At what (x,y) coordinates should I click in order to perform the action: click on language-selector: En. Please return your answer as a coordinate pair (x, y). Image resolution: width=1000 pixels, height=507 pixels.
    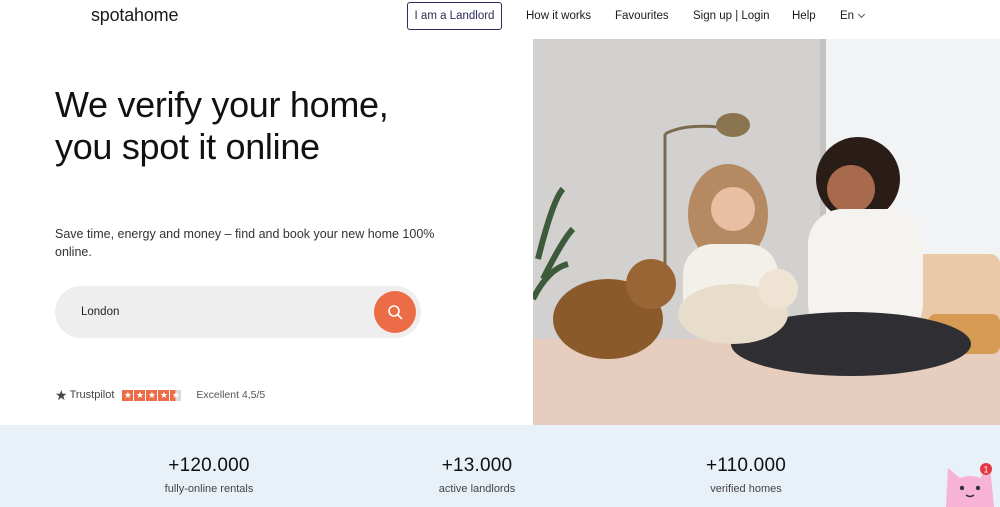
    Looking at the image, I should click on (853, 16).